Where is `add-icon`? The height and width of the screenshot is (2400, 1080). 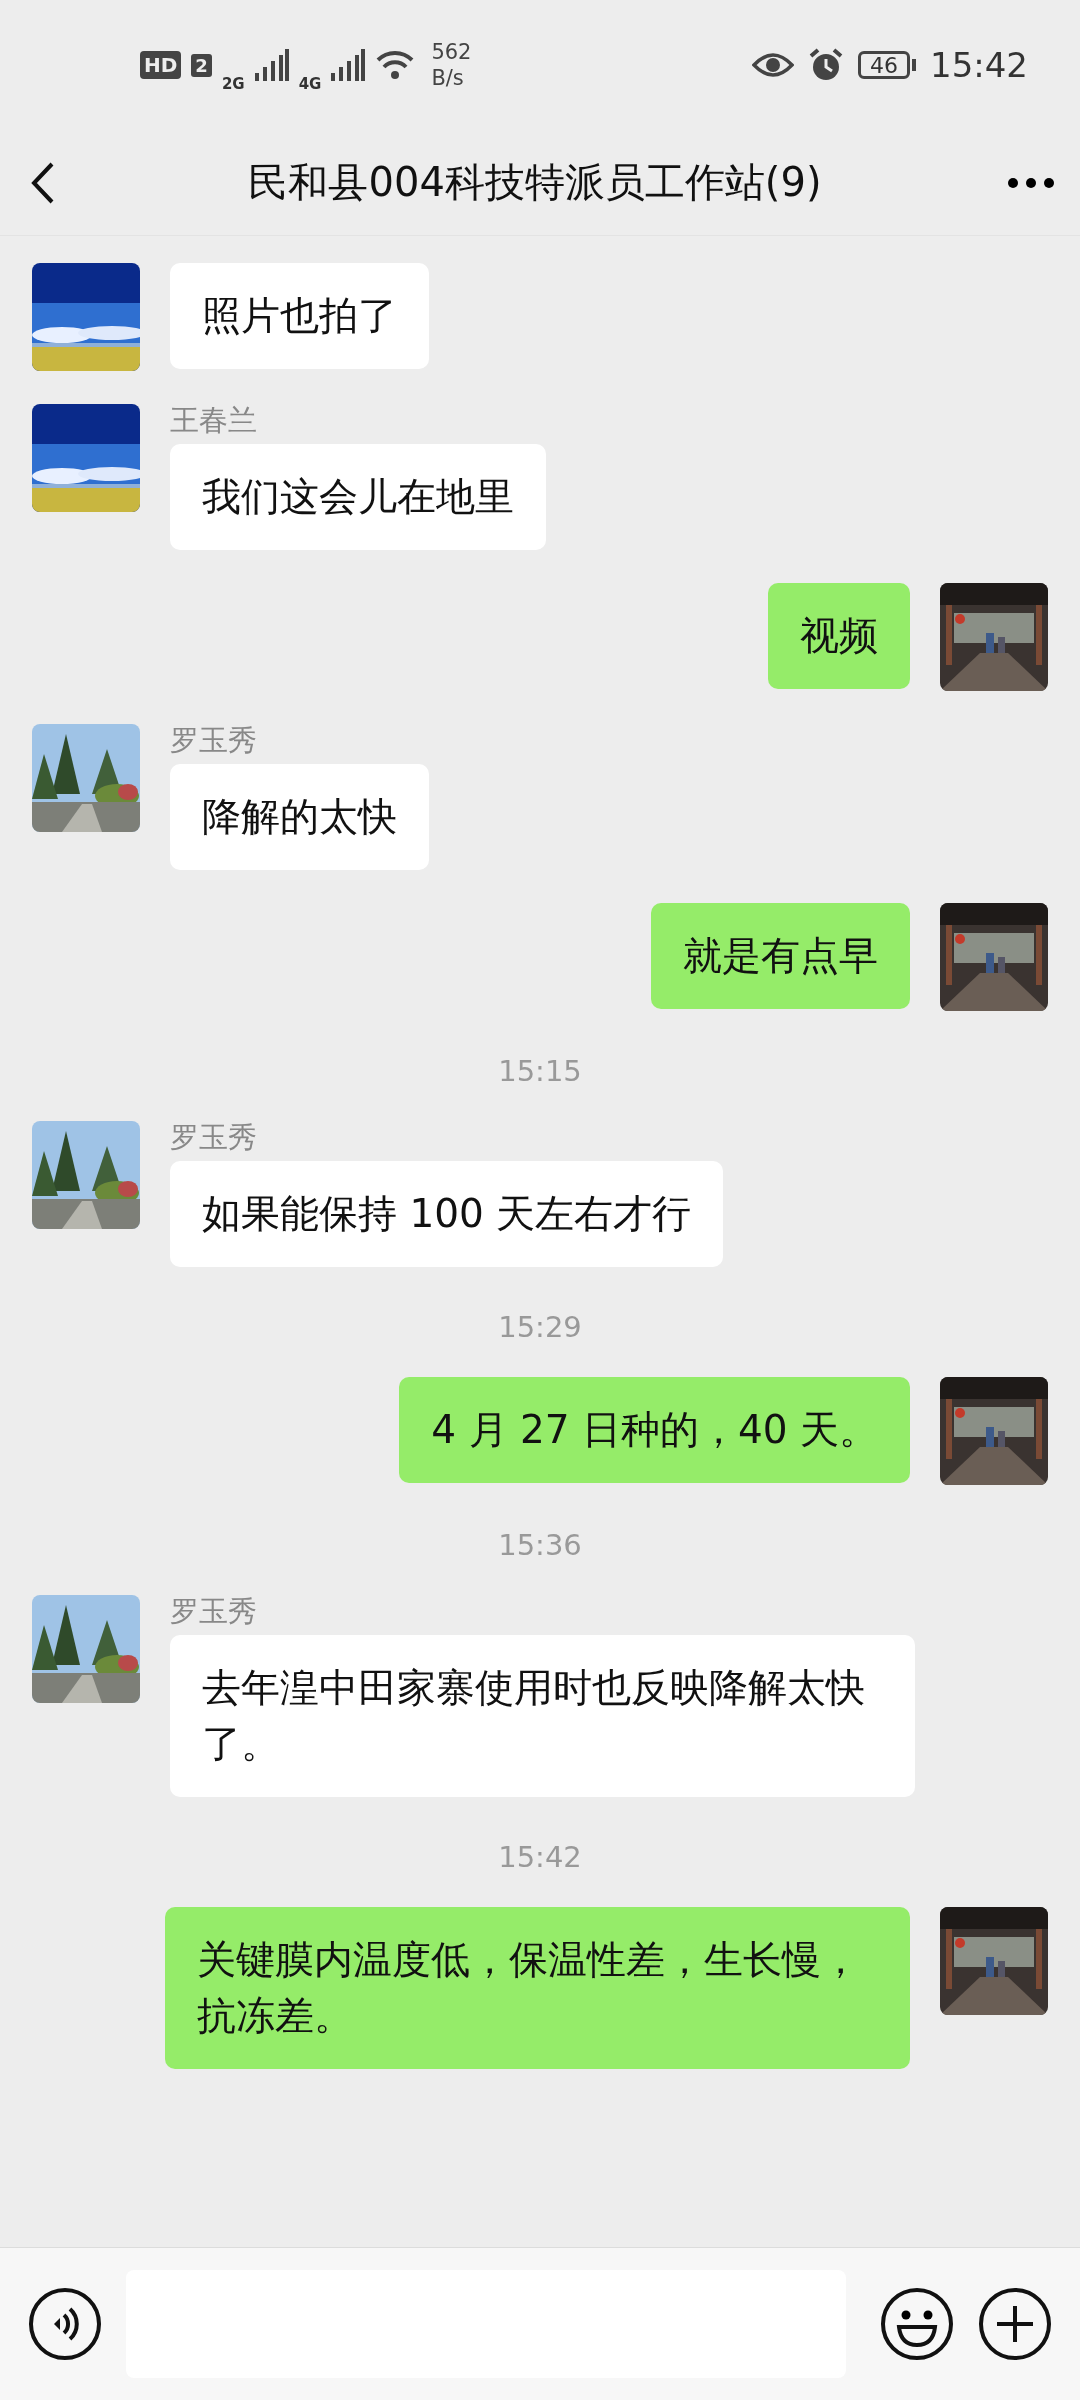 add-icon is located at coordinates (1015, 2324).